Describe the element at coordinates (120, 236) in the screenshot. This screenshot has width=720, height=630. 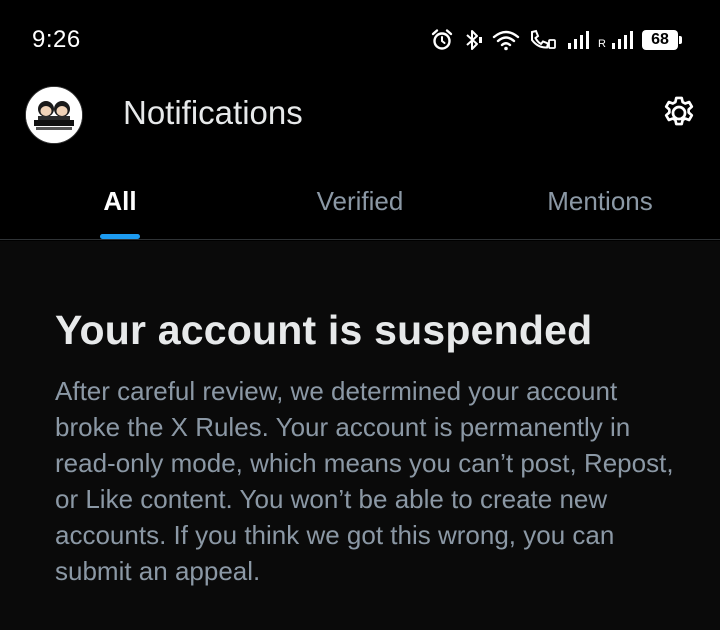
I see `active-tab-indicator` at that location.